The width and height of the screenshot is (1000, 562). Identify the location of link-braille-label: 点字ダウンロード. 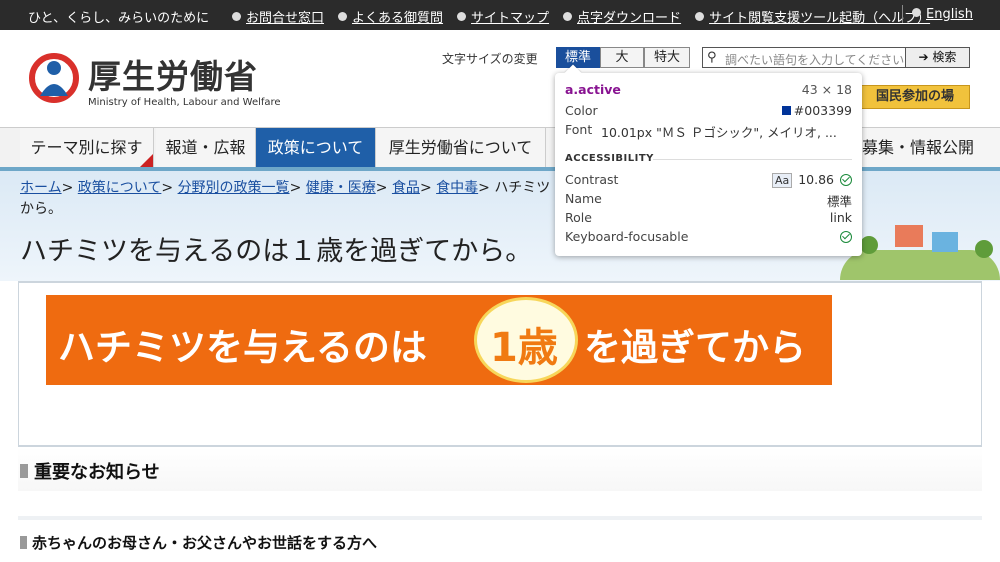
(629, 18).